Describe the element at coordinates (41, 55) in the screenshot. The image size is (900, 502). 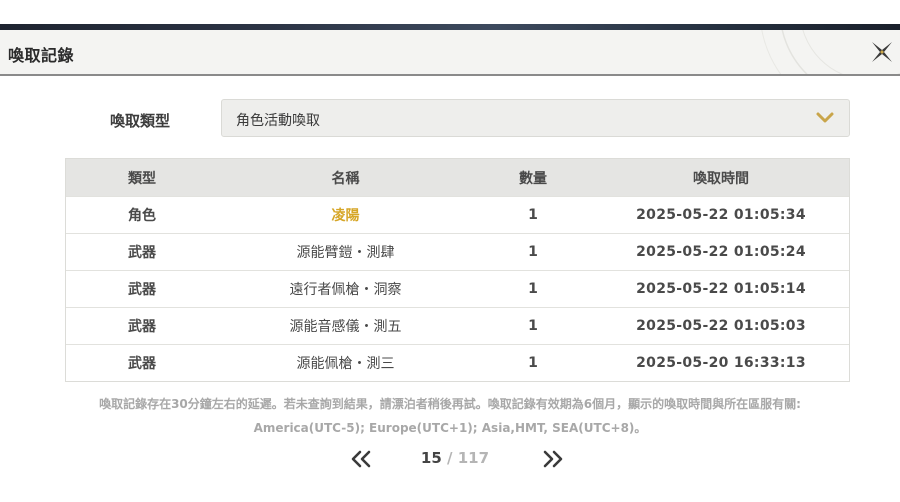
I see `dialog-title: 喚取記錄` at that location.